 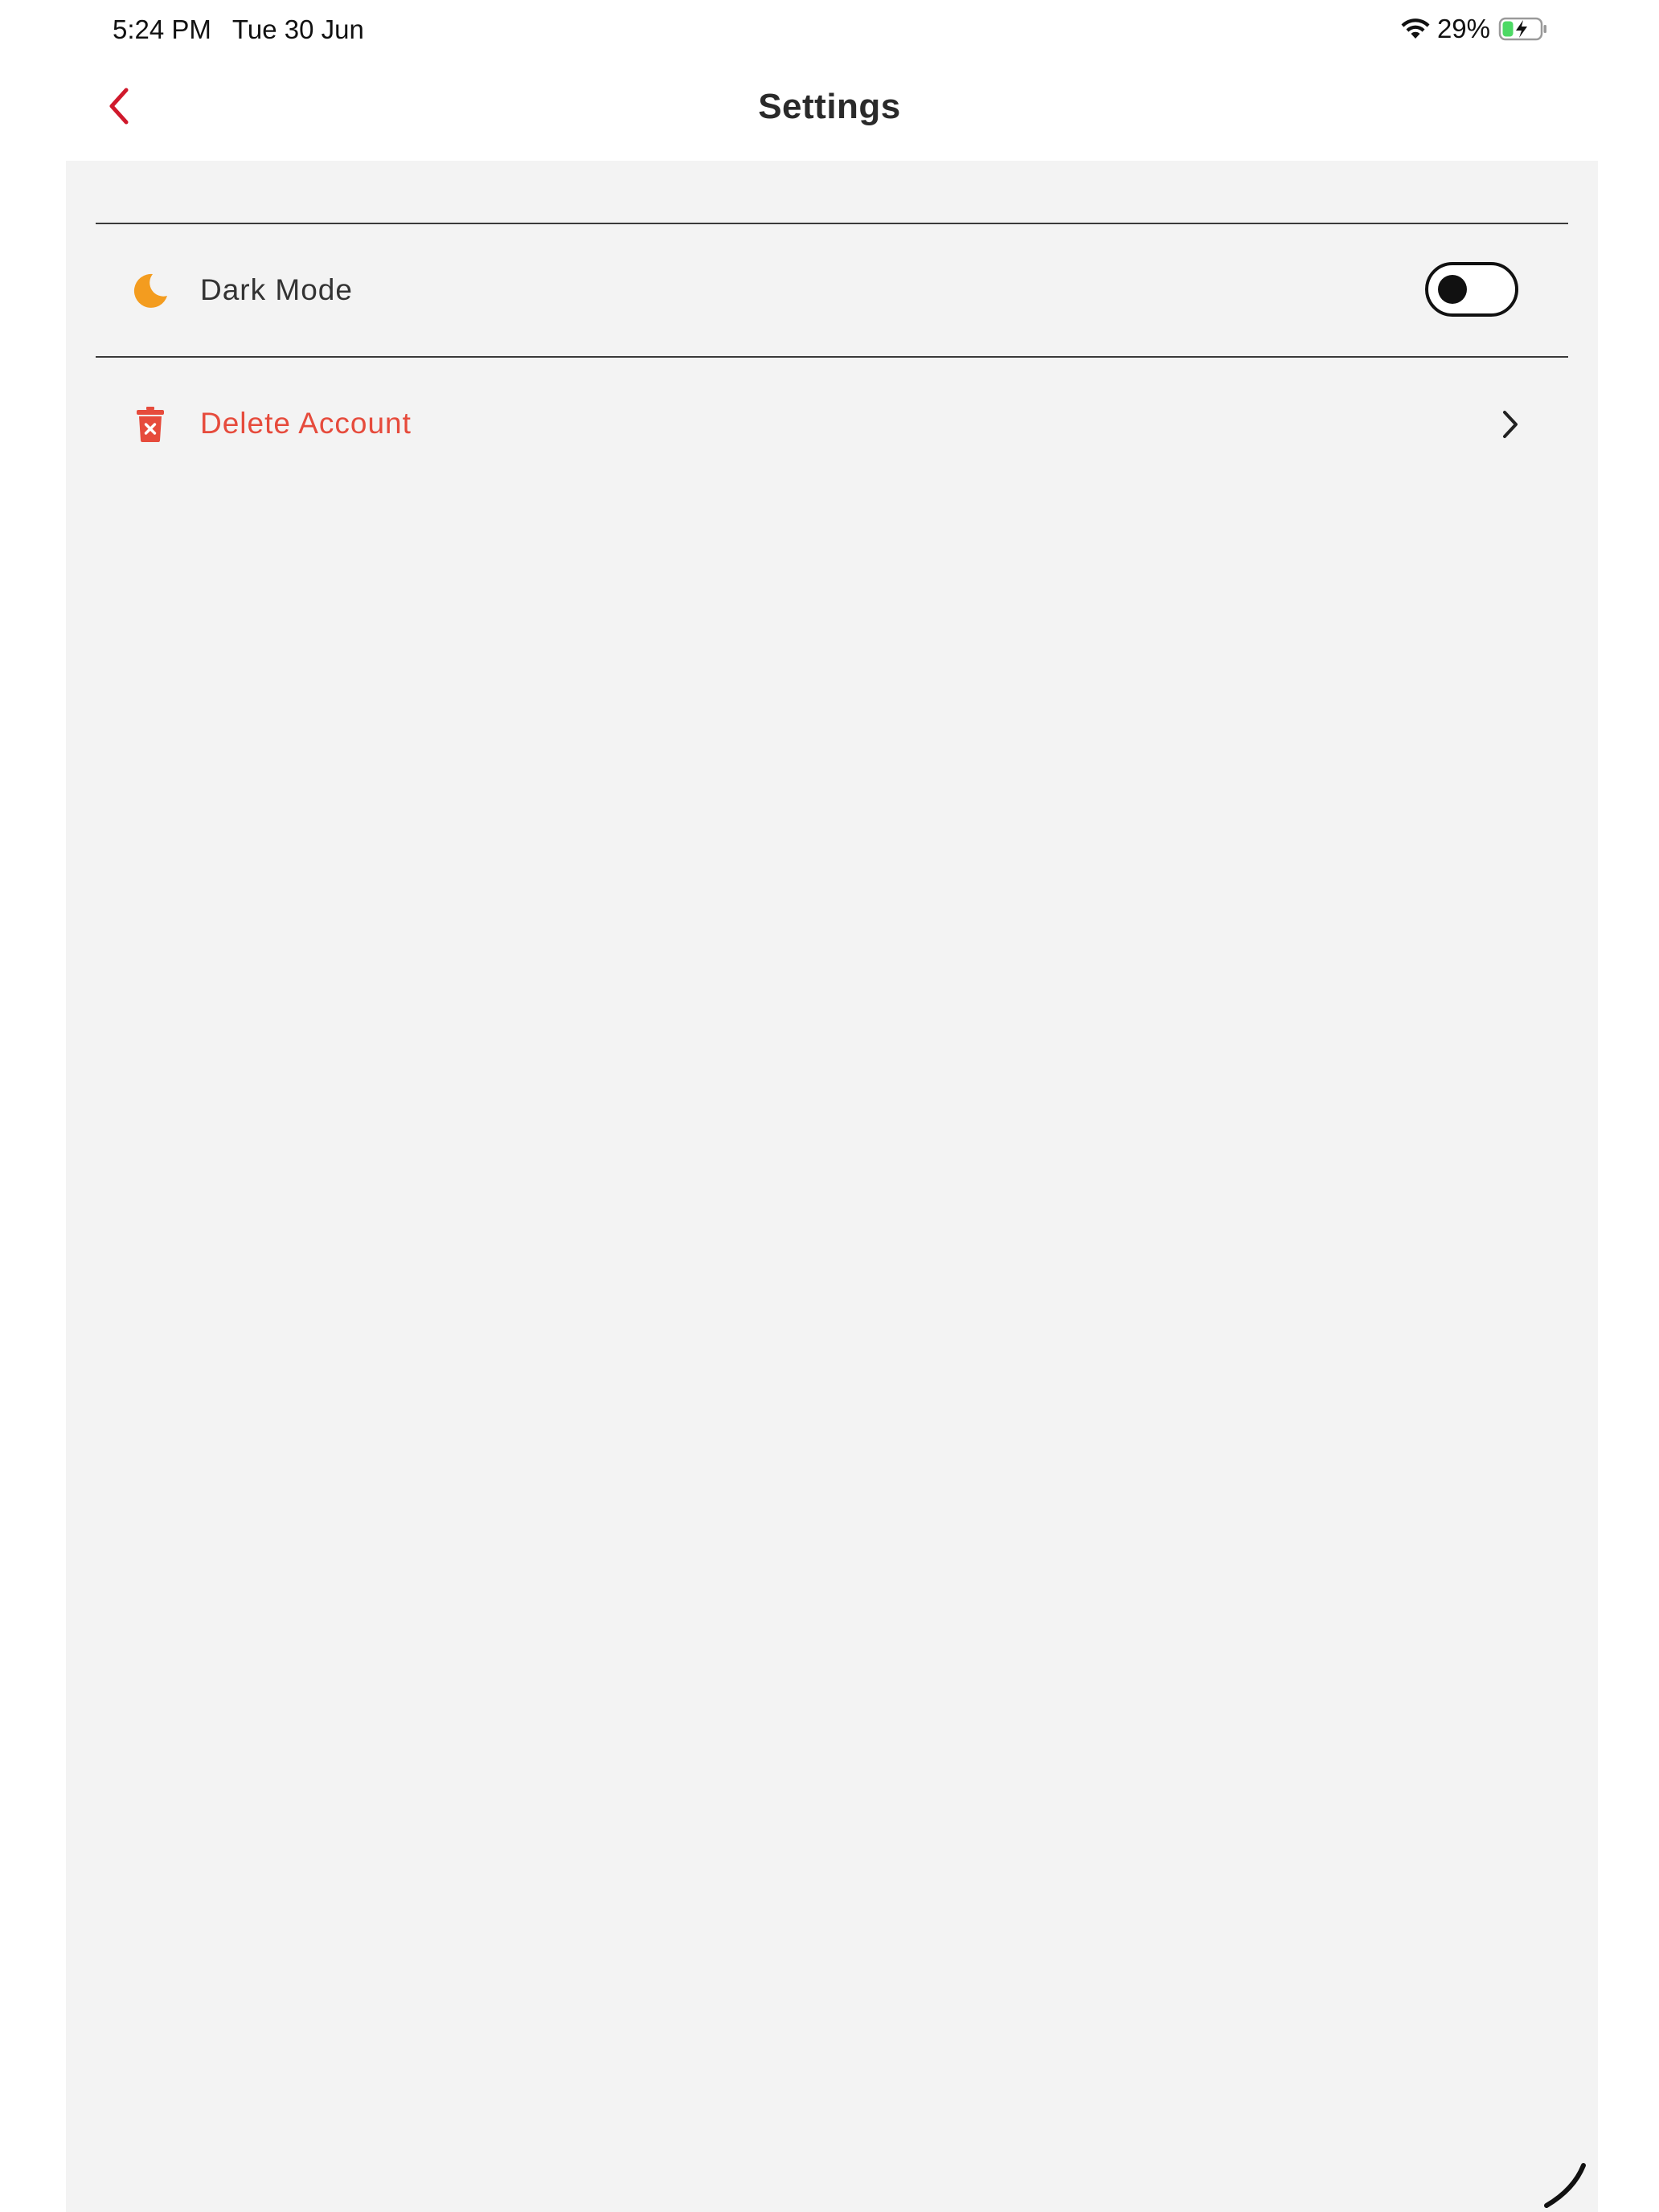 What do you see at coordinates (832, 291) in the screenshot?
I see `dark-mode-row: Dark Mode` at bounding box center [832, 291].